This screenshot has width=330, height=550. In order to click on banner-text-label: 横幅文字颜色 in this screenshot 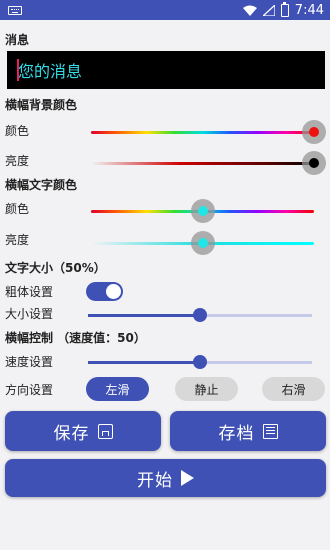, I will do `click(41, 185)`.